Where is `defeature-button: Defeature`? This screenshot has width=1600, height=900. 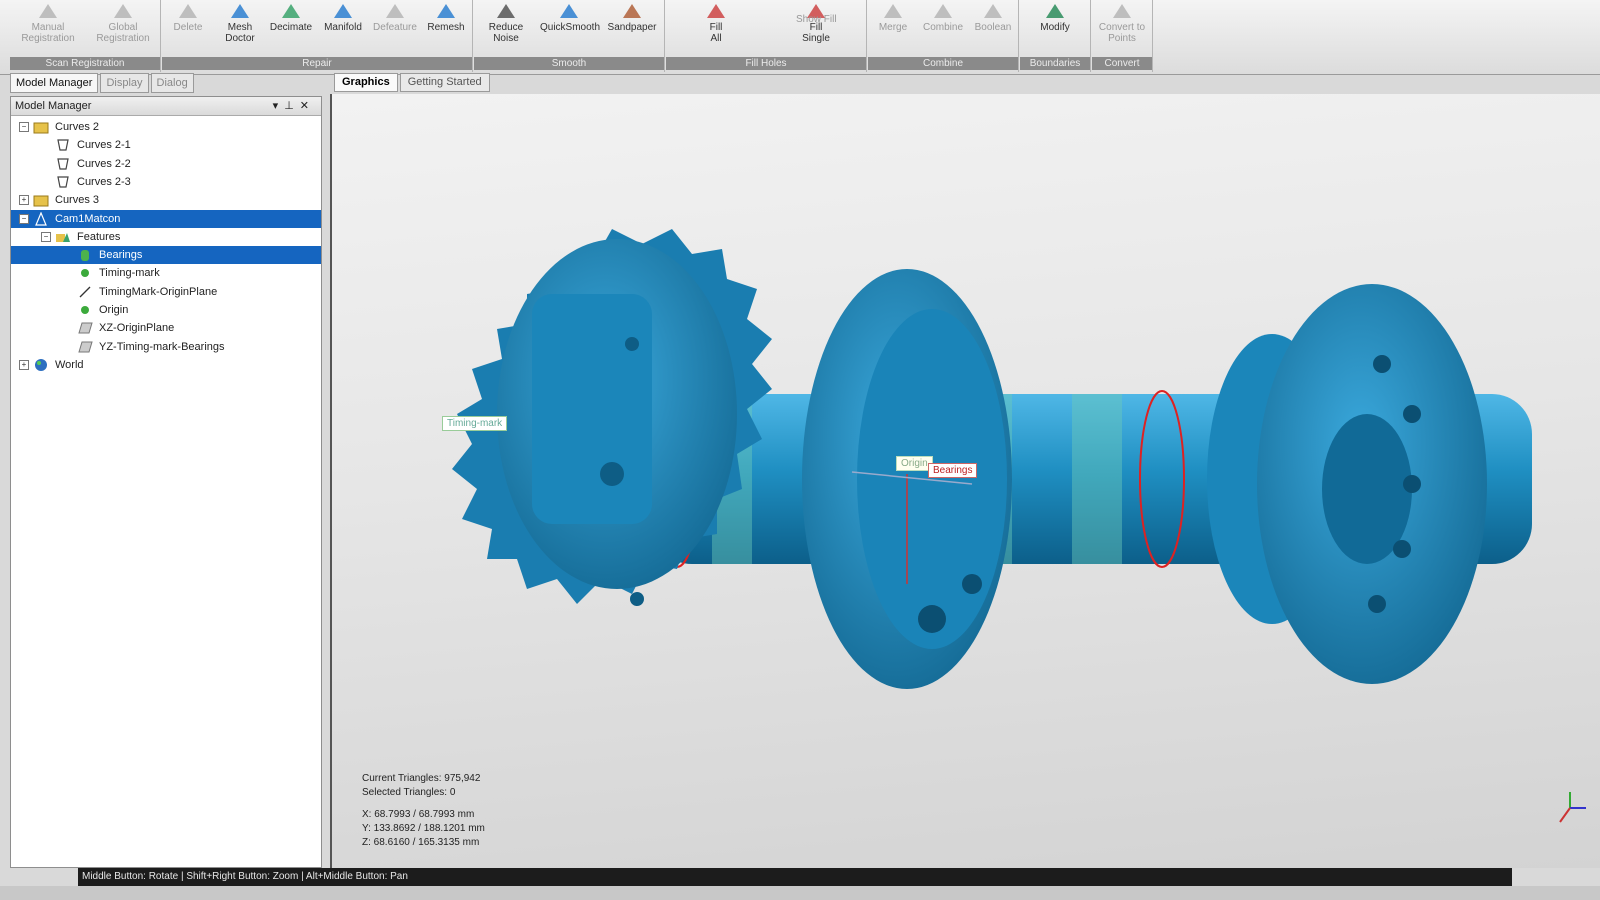
defeature-button: Defeature is located at coordinates (395, 29).